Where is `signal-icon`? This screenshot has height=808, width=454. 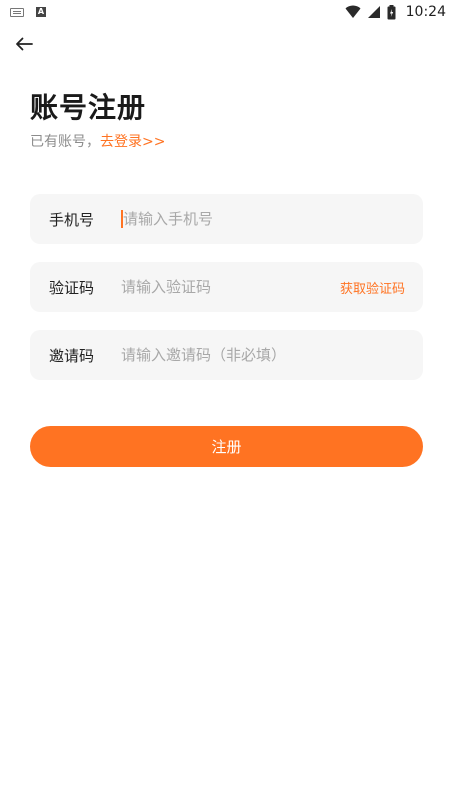
signal-icon is located at coordinates (373, 12).